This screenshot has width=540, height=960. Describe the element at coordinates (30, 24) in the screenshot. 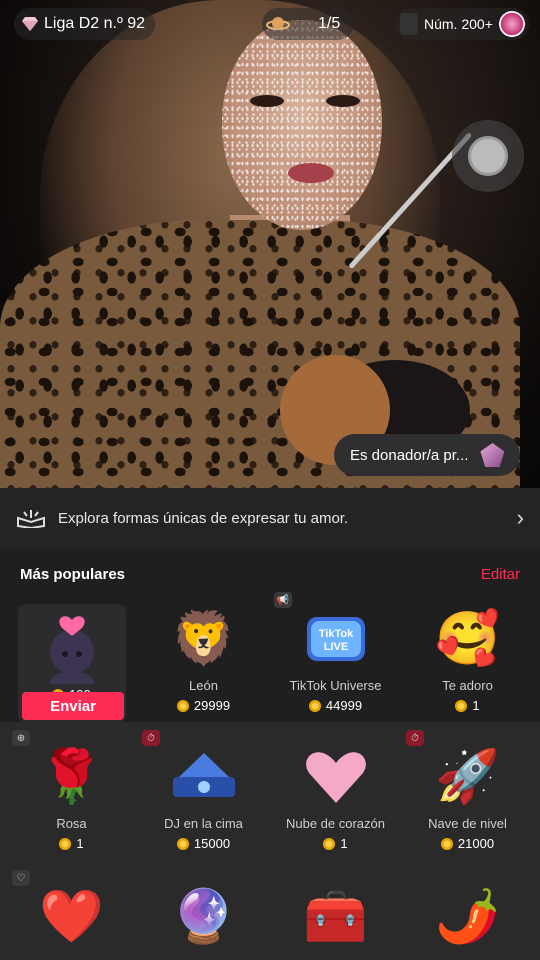

I see `diamond-icon` at that location.